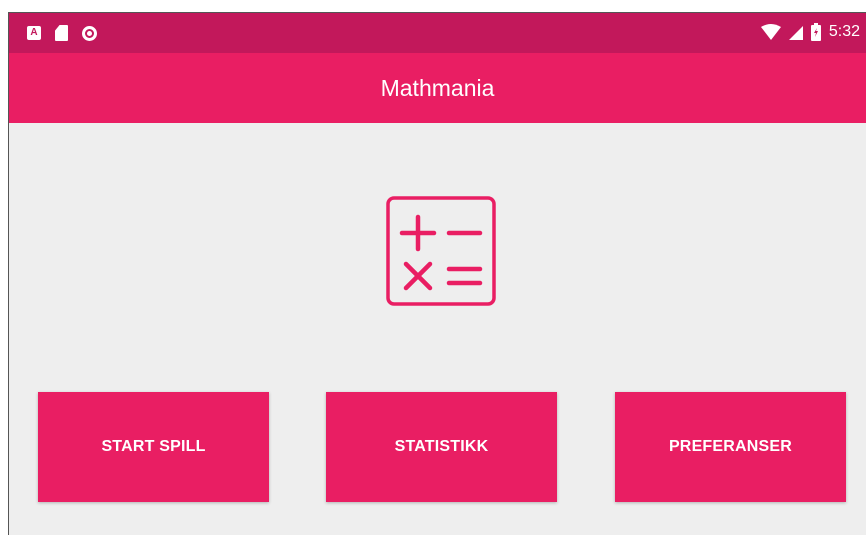 The image size is (866, 535). I want to click on status-bar-notifications: A, so click(62, 33).